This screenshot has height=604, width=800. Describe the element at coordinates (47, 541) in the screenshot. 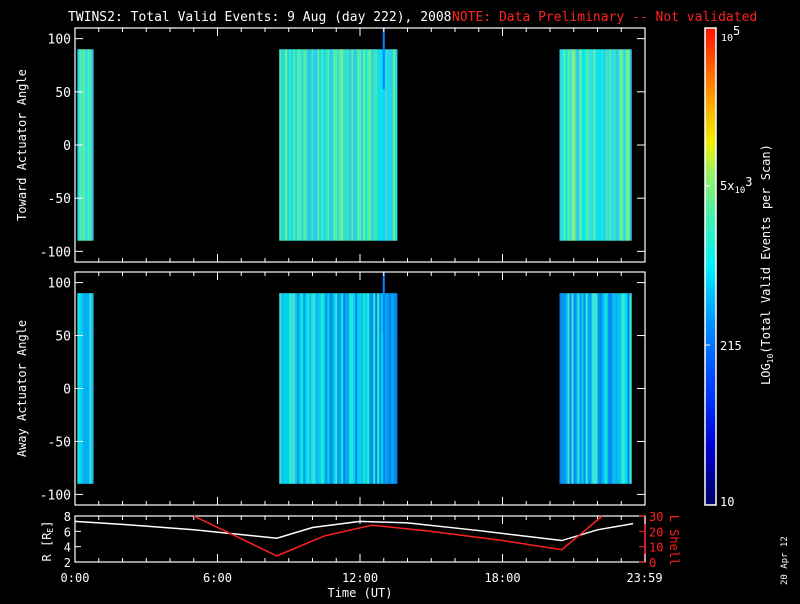

I see `r-axis-label: R [RE]` at that location.